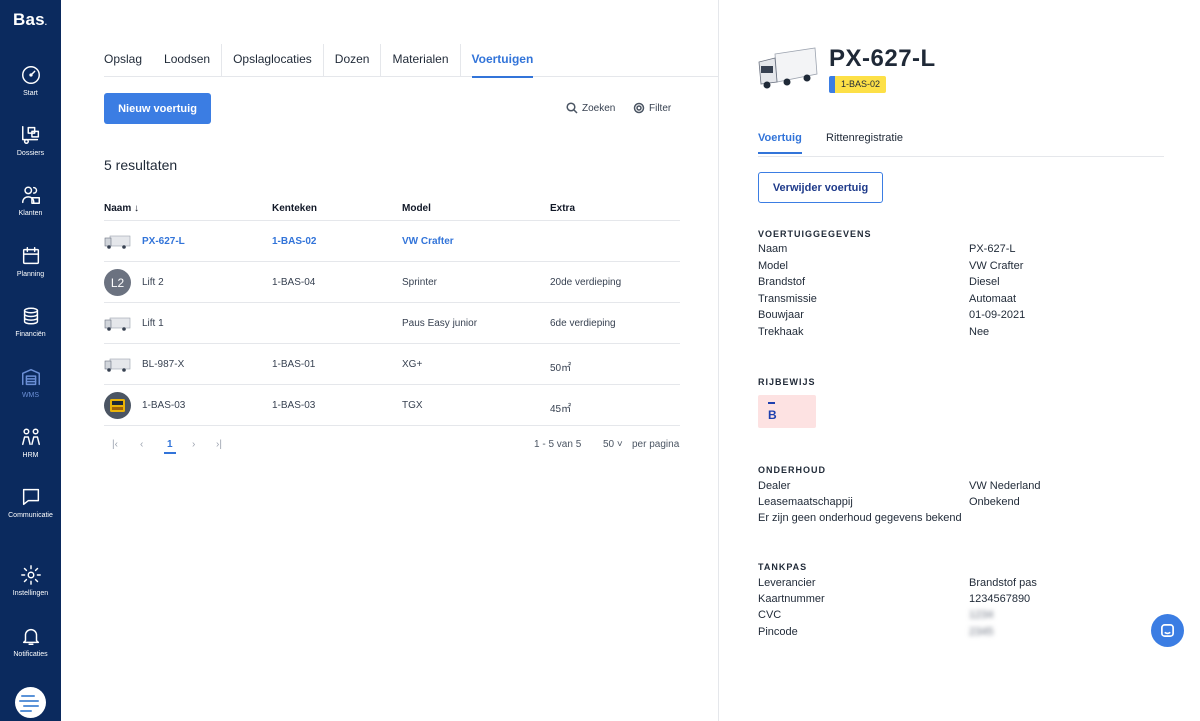  I want to click on column-header-kenteken: Kenteken, so click(294, 208).